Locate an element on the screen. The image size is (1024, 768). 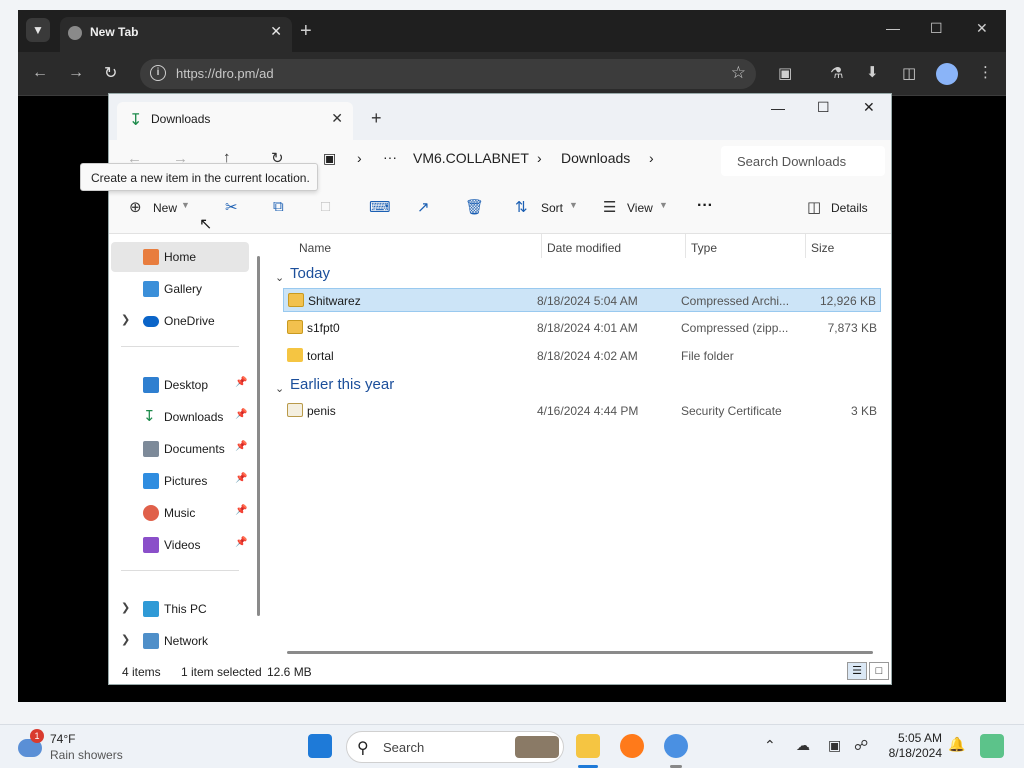
tiles-view-icon: □ is located at coordinates (879, 671).